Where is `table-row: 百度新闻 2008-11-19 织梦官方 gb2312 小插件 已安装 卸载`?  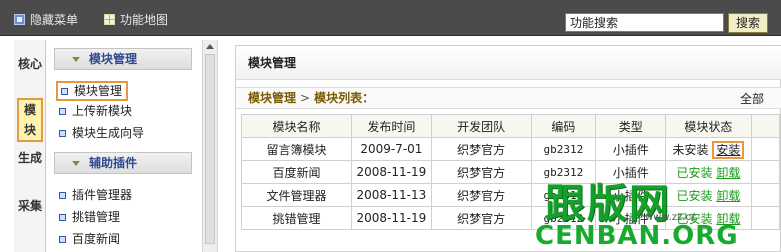 table-row: 百度新闻 2008-11-19 织梦官方 gb2312 小插件 已安装 卸载 is located at coordinates (510, 172).